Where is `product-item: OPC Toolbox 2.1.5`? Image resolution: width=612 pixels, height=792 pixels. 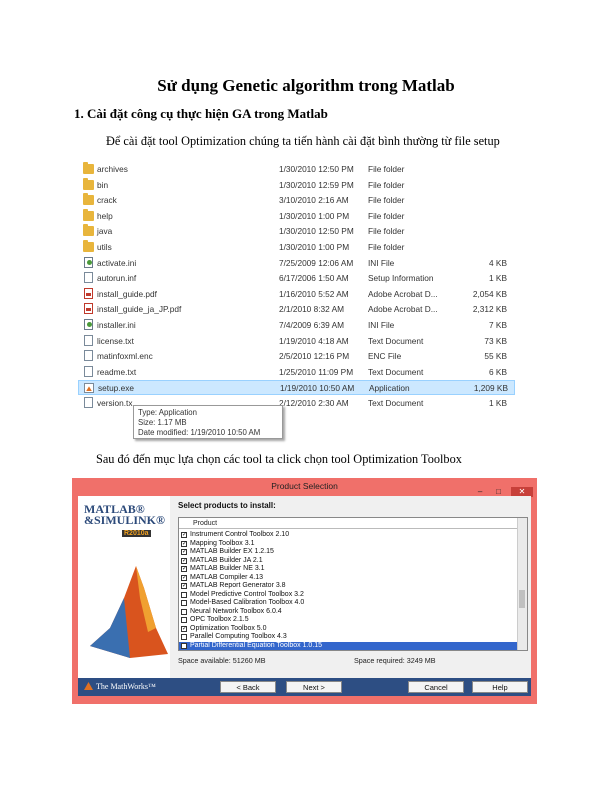 product-item: OPC Toolbox 2.1.5 is located at coordinates (348, 620).